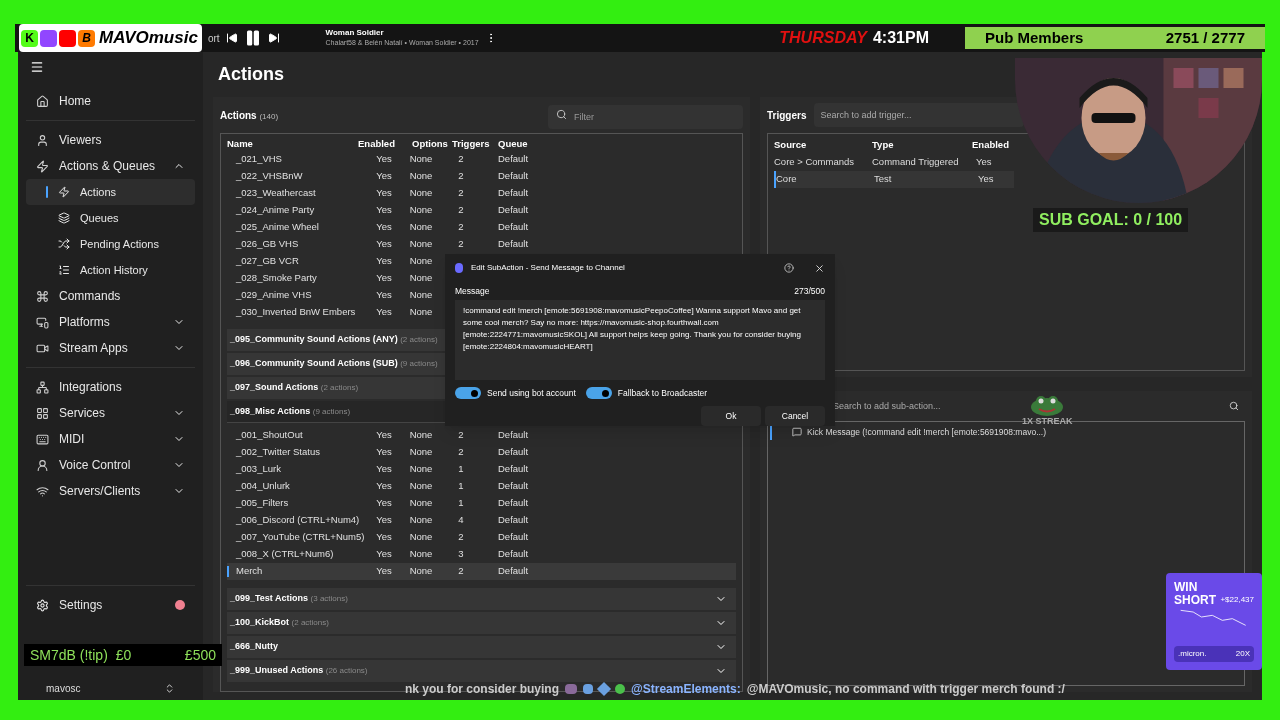 The height and width of the screenshot is (720, 1280). Describe the element at coordinates (1111, 220) in the screenshot. I see `sub-goal-label: SUB GOAL: 0 / 100` at that location.